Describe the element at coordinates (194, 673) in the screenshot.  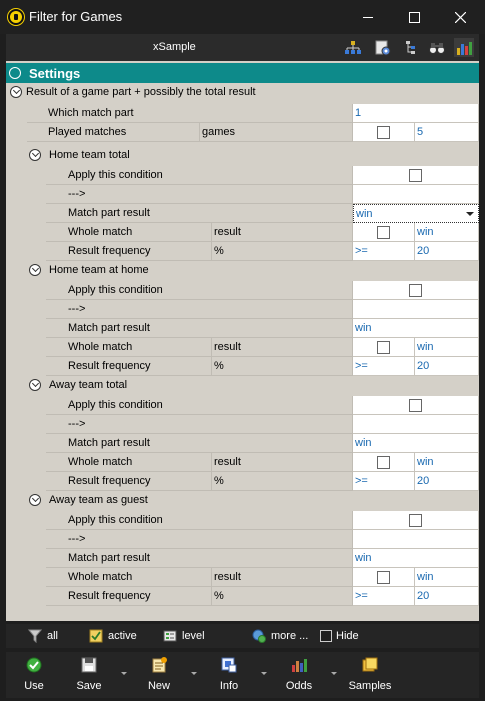
I see `new-dropdown-icon` at that location.